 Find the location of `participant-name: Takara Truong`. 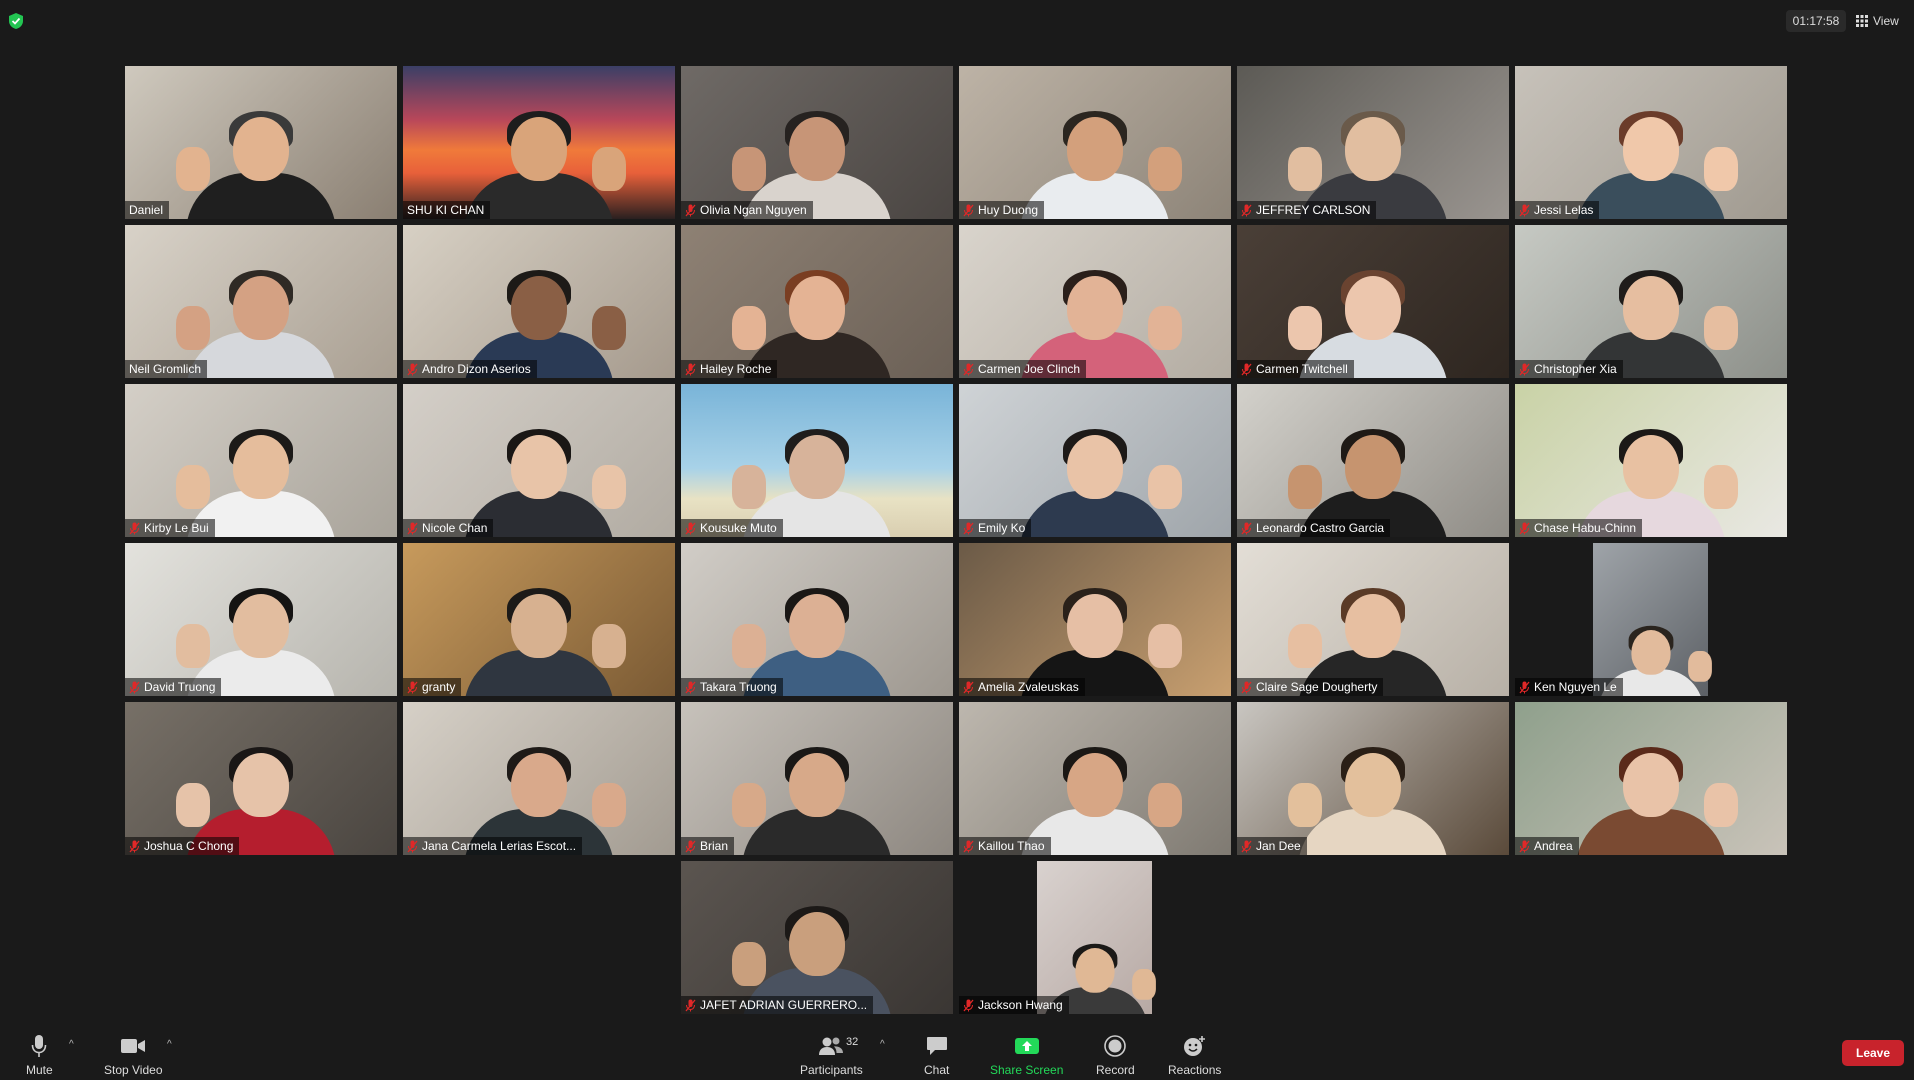

participant-name: Takara Truong is located at coordinates (738, 687).